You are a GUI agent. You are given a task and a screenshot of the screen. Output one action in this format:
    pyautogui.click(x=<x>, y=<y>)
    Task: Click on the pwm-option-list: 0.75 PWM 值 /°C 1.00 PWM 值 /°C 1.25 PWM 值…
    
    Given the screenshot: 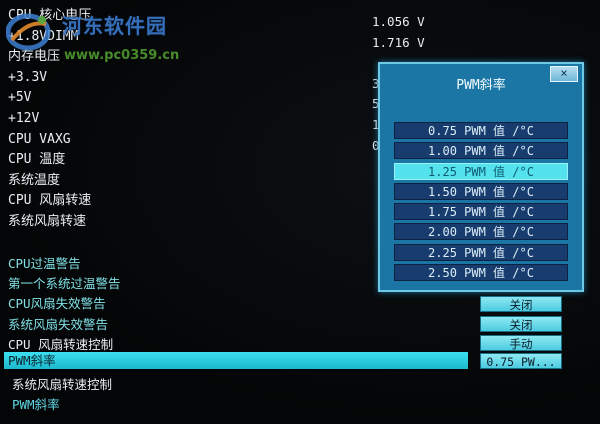 What is the action you would take?
    pyautogui.click(x=481, y=203)
    